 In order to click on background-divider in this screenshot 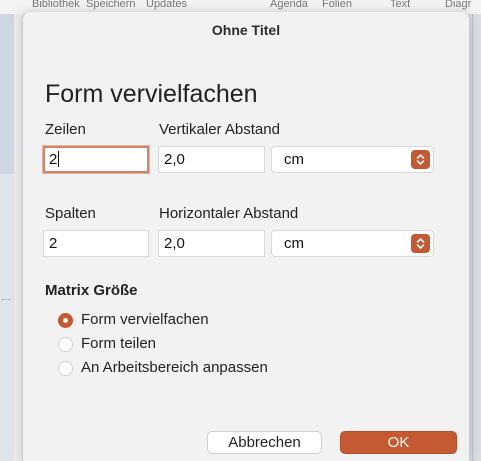, I will do `click(472, 237)`.